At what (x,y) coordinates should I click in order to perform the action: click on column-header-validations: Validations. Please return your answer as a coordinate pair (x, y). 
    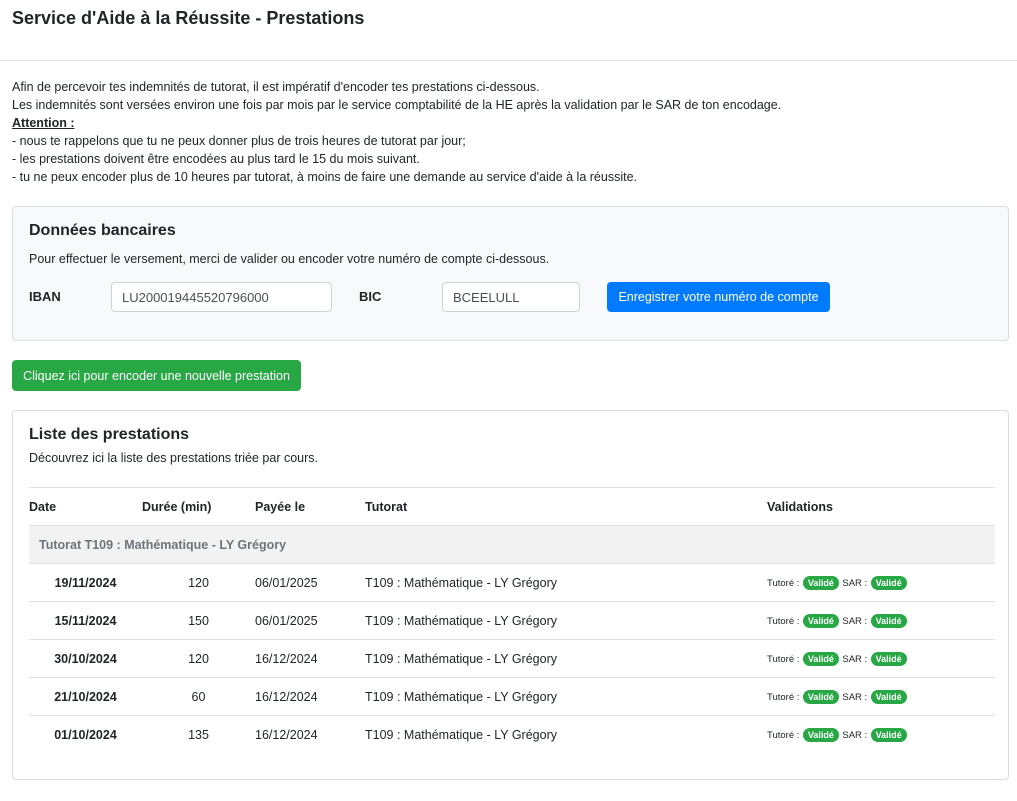
    Looking at the image, I should click on (881, 506).